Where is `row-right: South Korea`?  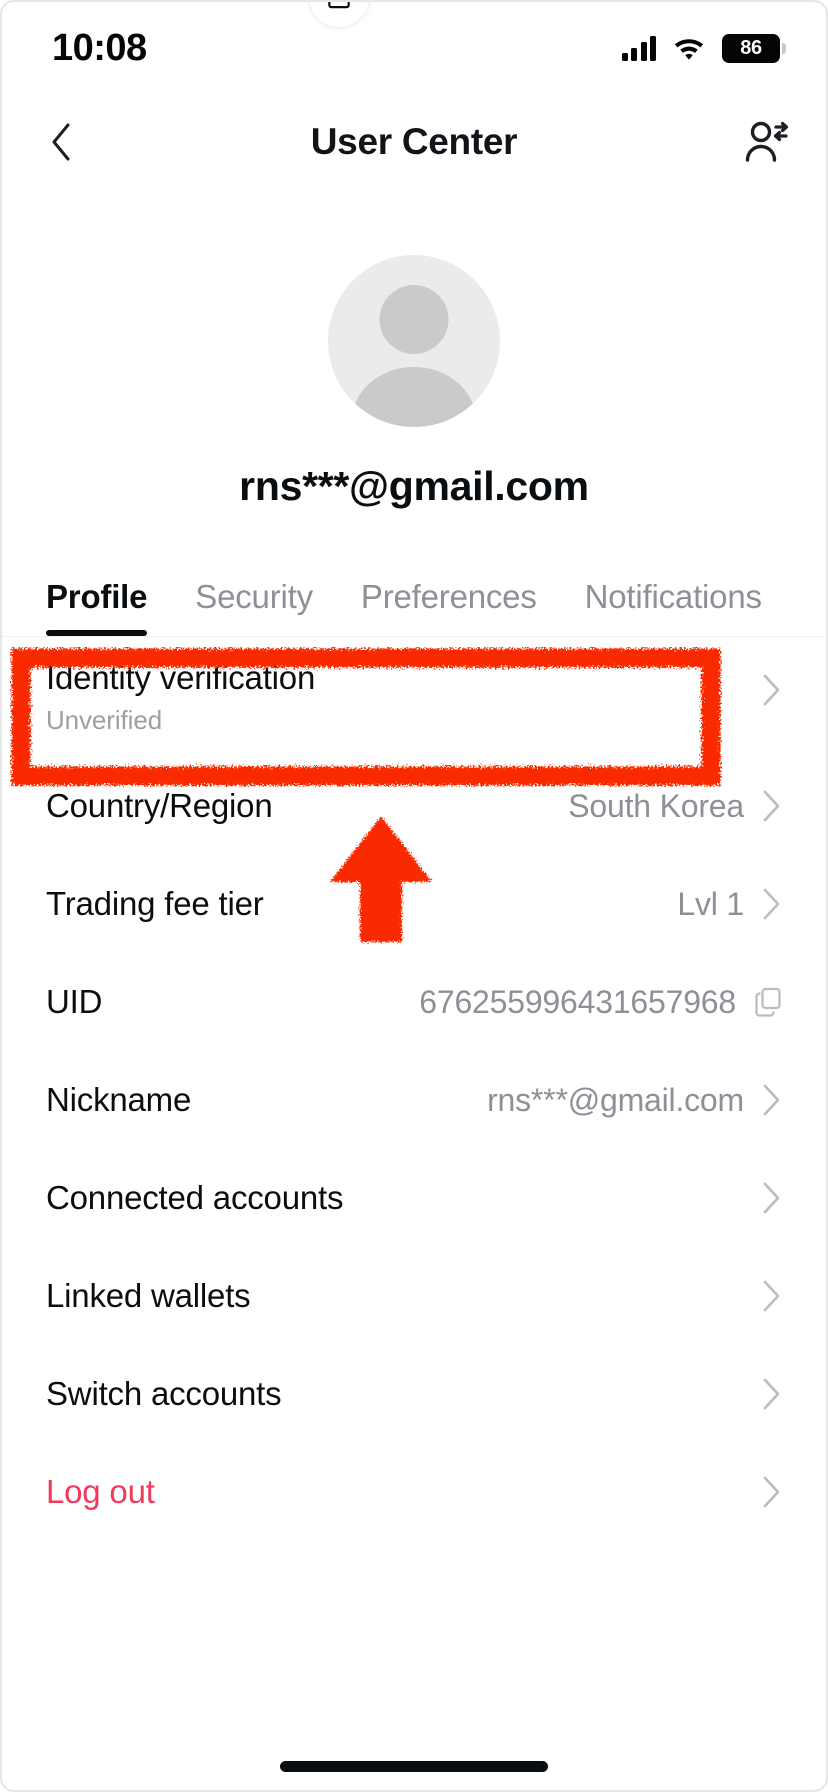
row-right: South Korea is located at coordinates (675, 806).